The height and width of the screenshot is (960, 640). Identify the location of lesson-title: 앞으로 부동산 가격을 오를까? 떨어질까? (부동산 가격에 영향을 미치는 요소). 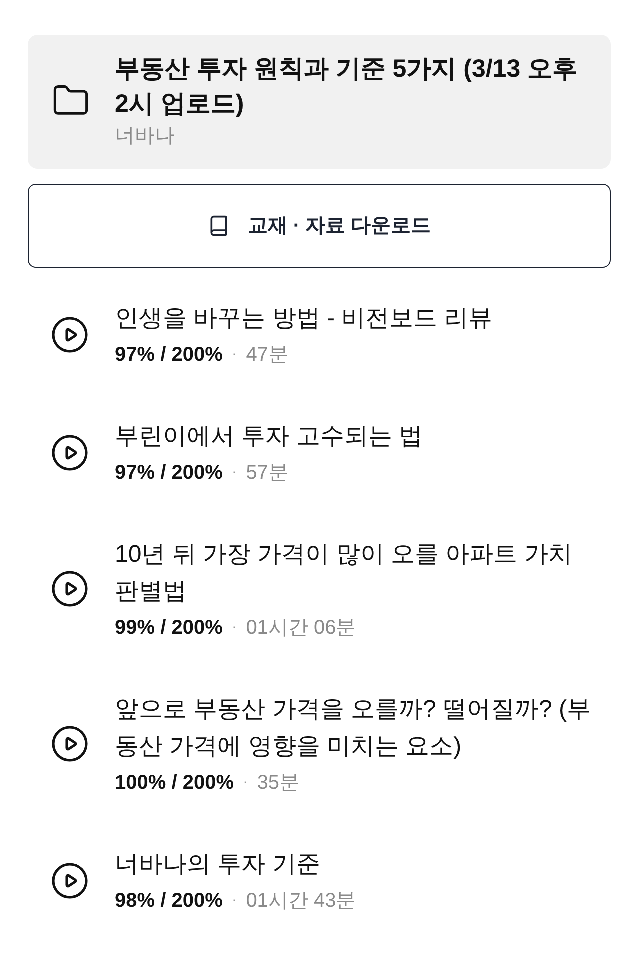
(357, 728).